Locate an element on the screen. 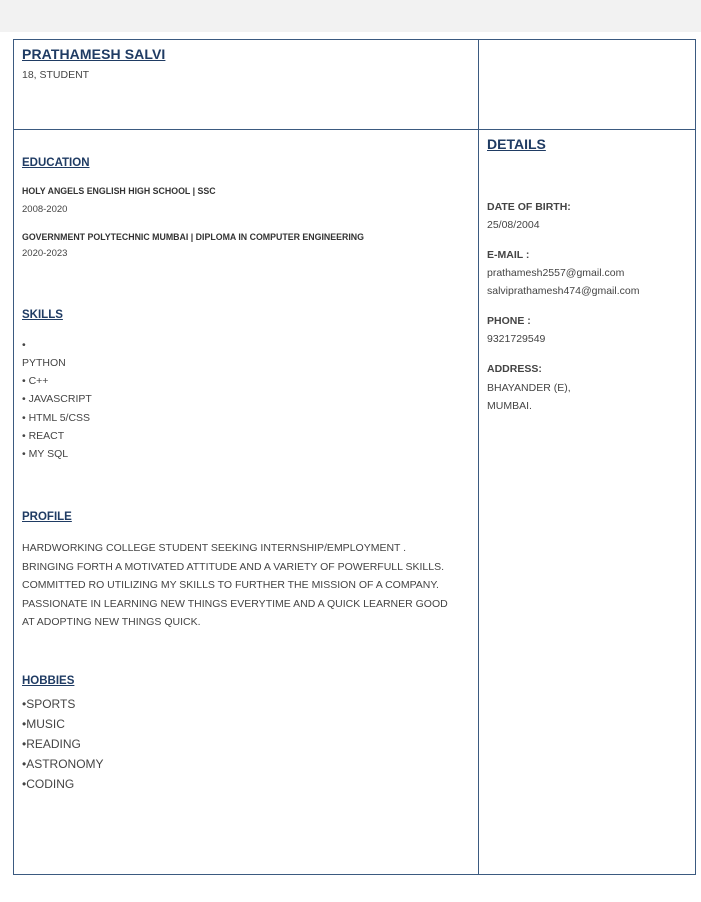 This screenshot has width=701, height=902. hobby-item: •SPORTS is located at coordinates (49, 704).